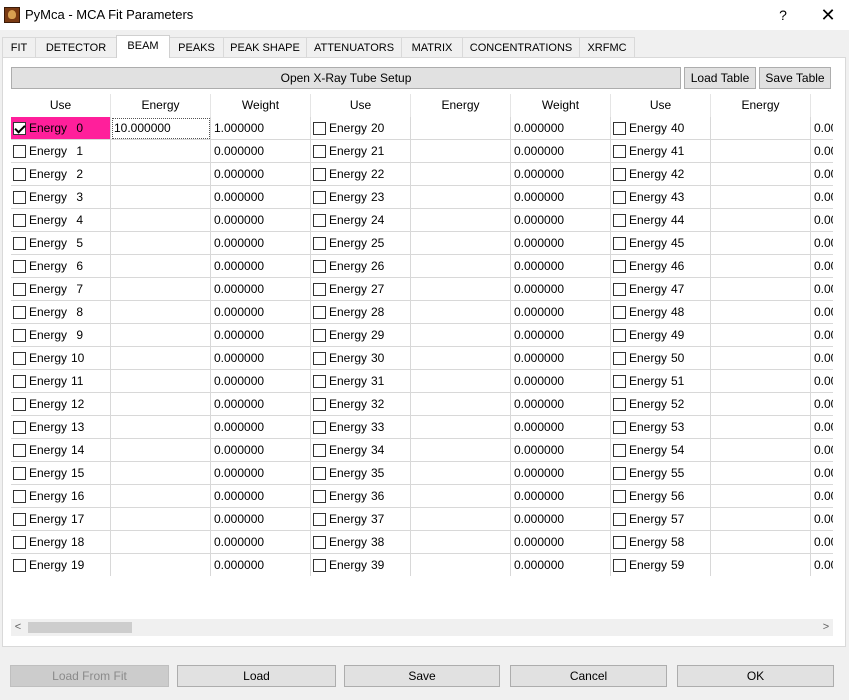 This screenshot has height=700, width=849. I want to click on use-cell: Energy 43, so click(661, 197).